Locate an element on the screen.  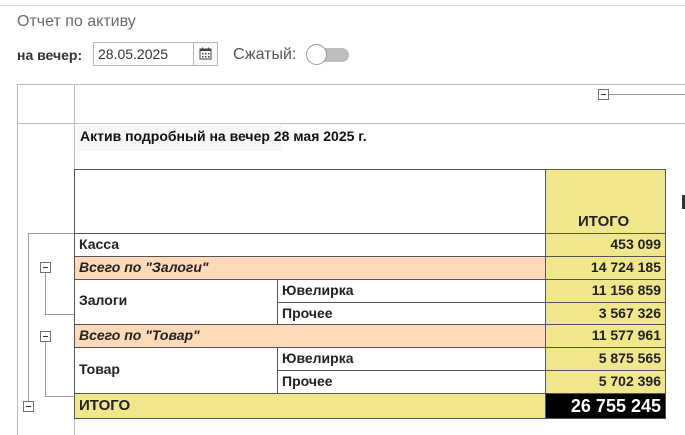
toggle-knob is located at coordinates (316, 54).